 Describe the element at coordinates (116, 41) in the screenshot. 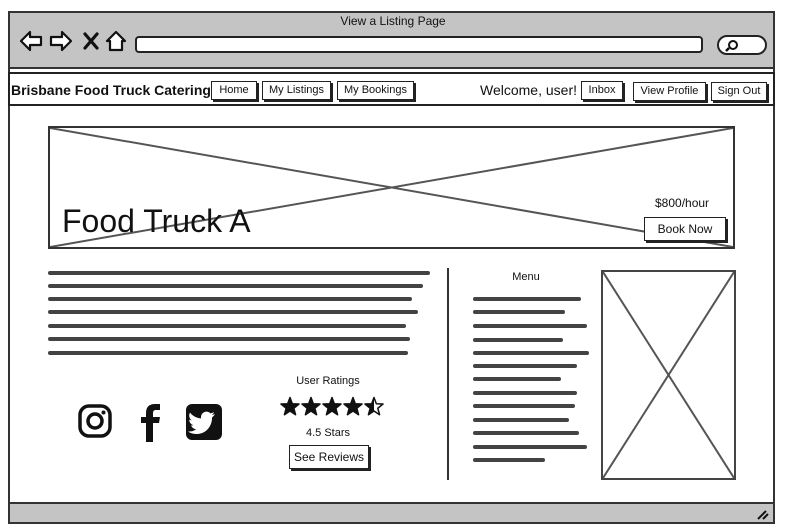

I see `home-icon` at that location.